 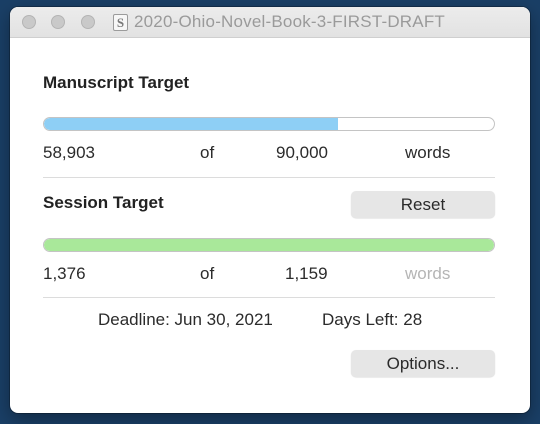 I want to click on manuscript-of-label: of, so click(x=207, y=152).